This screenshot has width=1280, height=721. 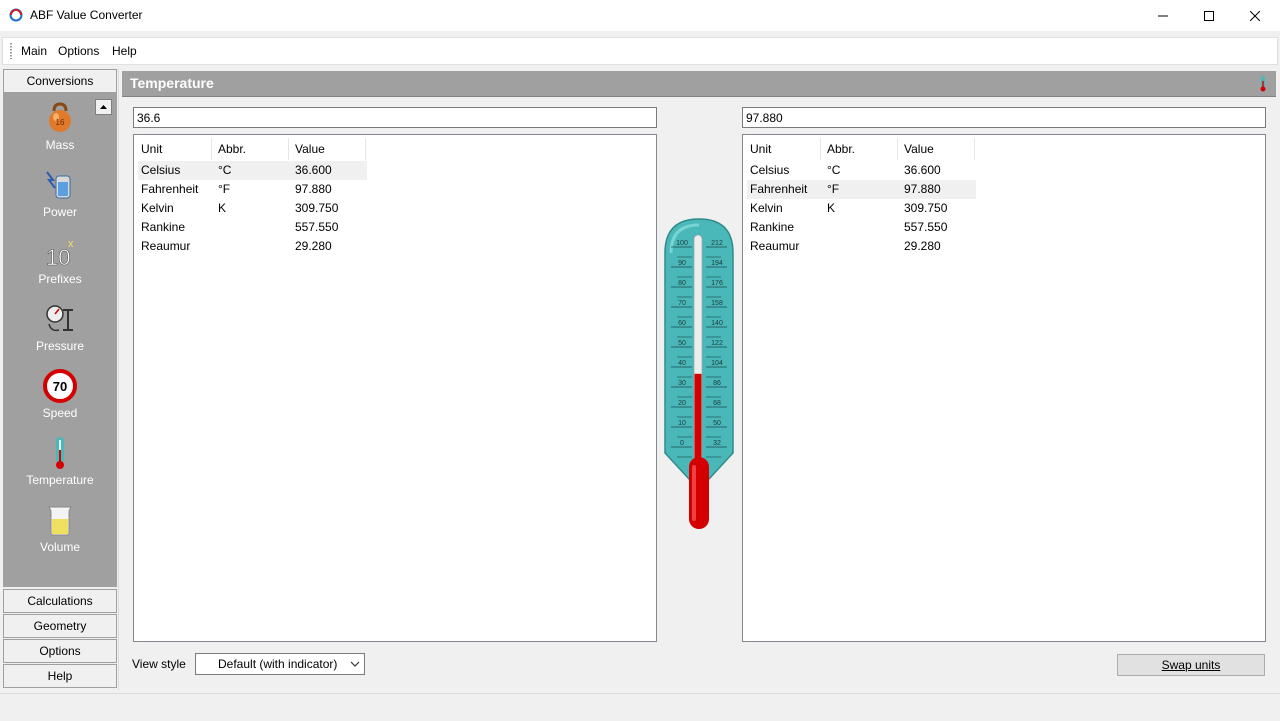 I want to click on sidebar-options-button: Options, so click(x=60, y=651).